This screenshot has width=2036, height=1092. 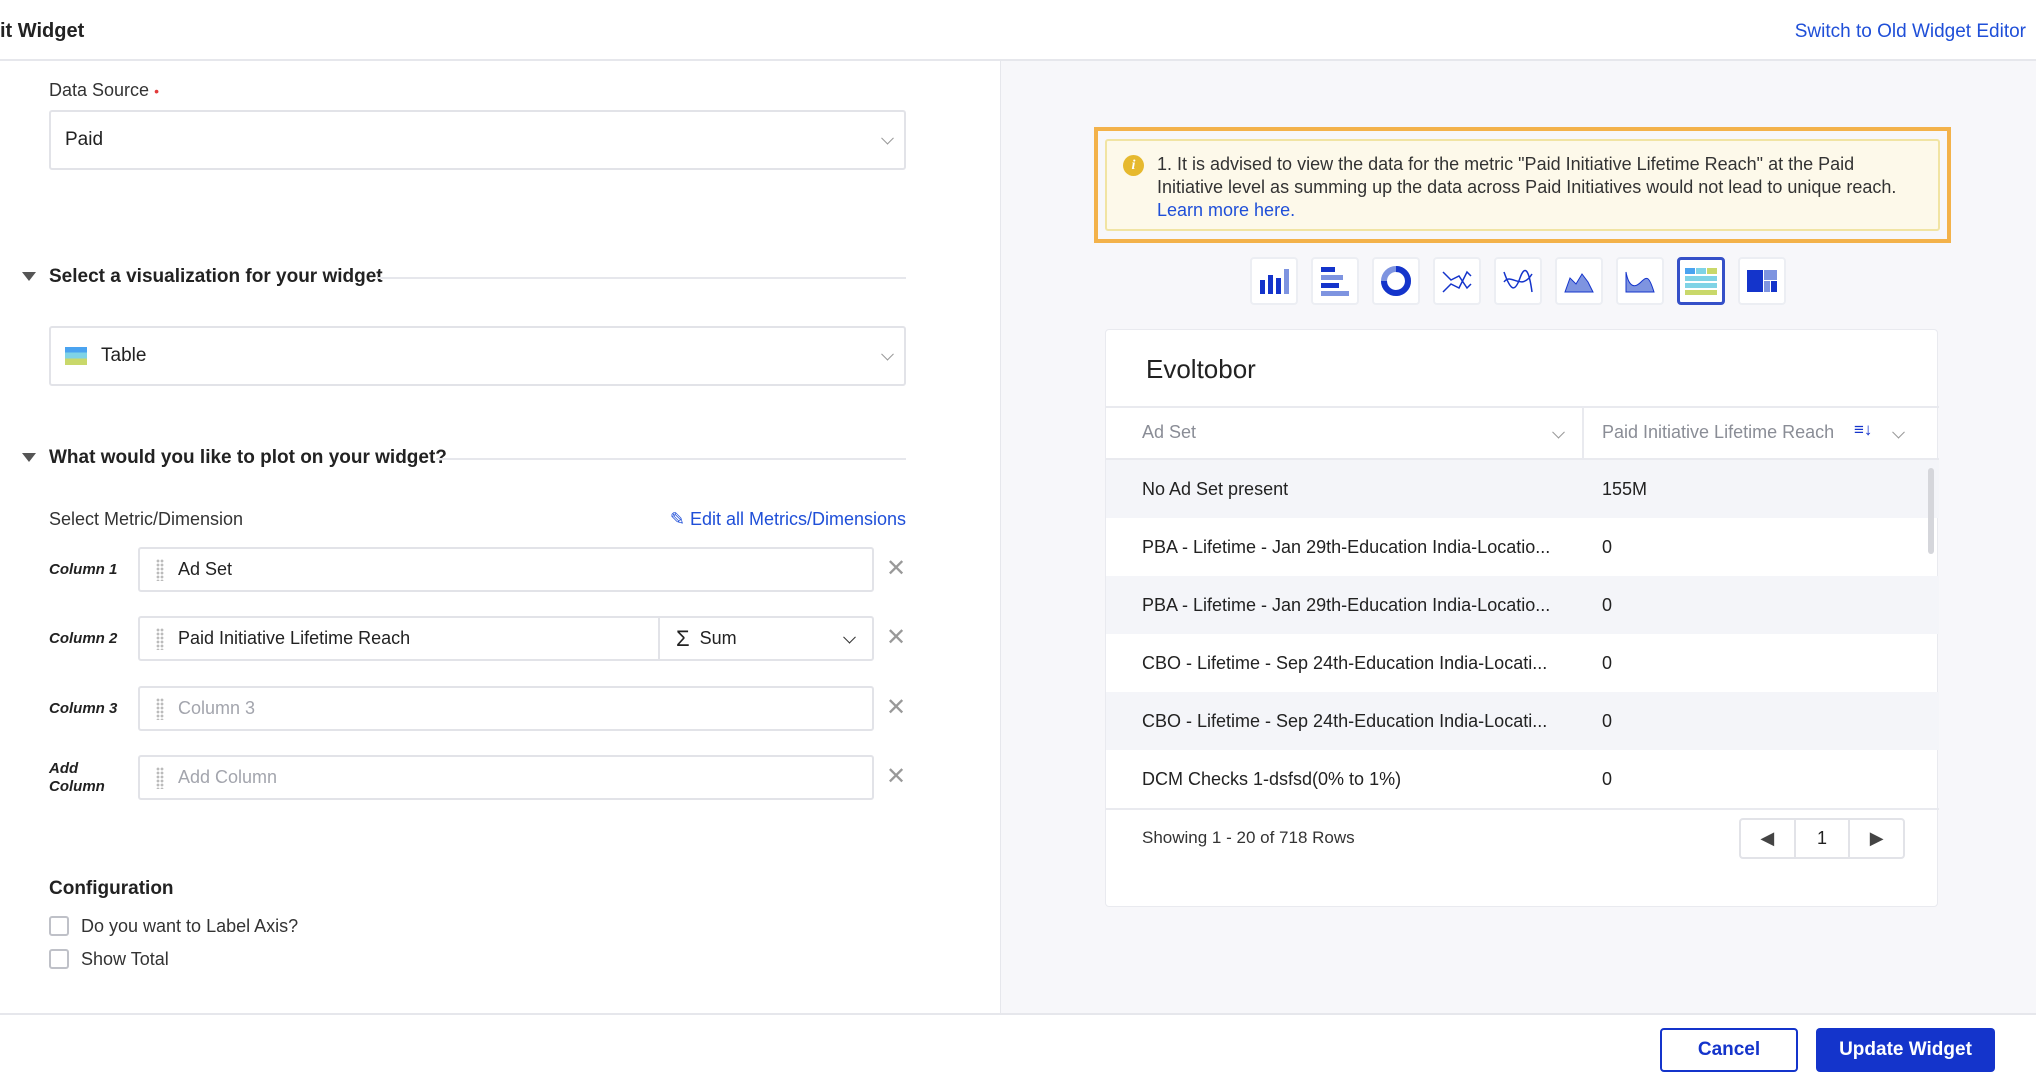 I want to click on label-axis-label: Do you want to Label Axis?, so click(x=190, y=926).